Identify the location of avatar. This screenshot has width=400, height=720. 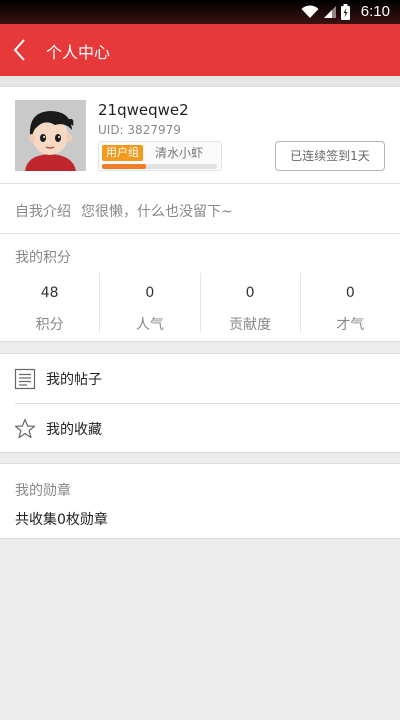
(50, 135).